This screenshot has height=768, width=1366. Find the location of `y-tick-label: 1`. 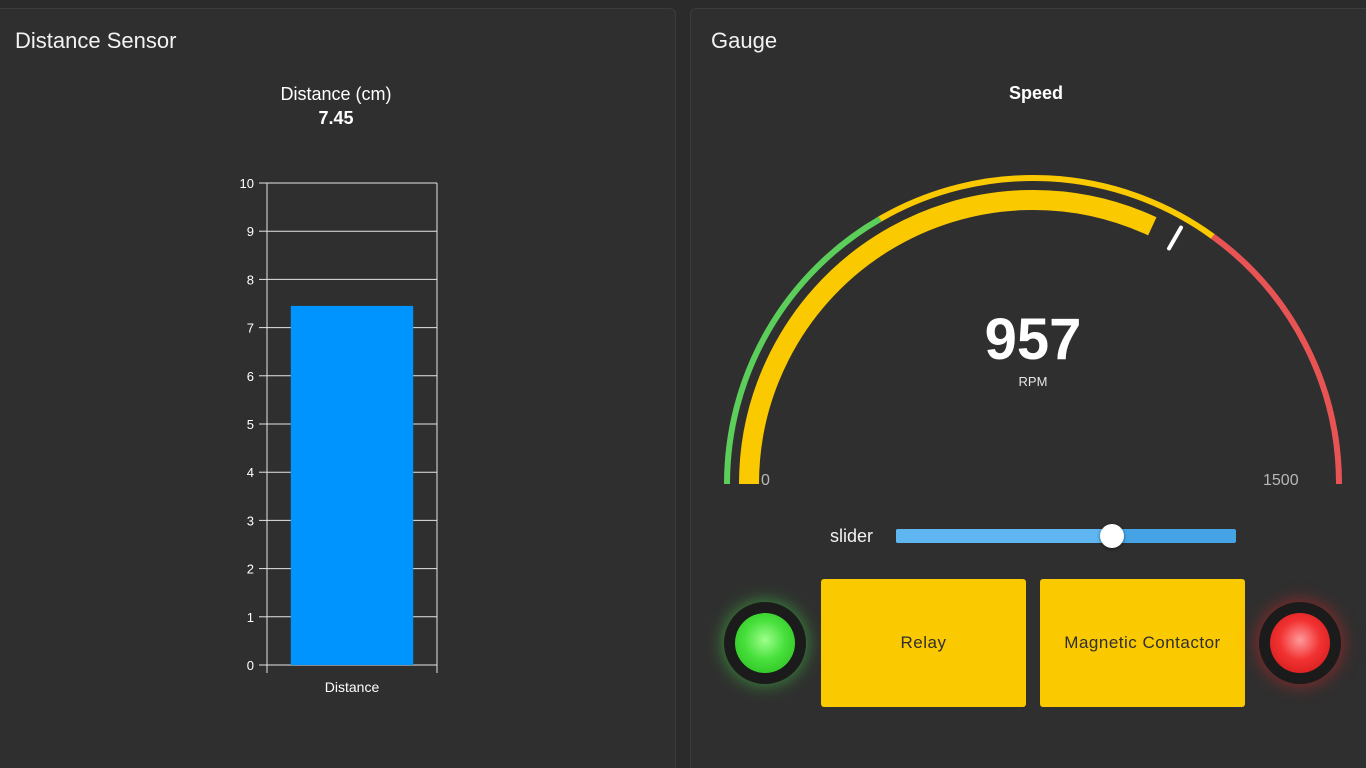

y-tick-label: 1 is located at coordinates (250, 617).